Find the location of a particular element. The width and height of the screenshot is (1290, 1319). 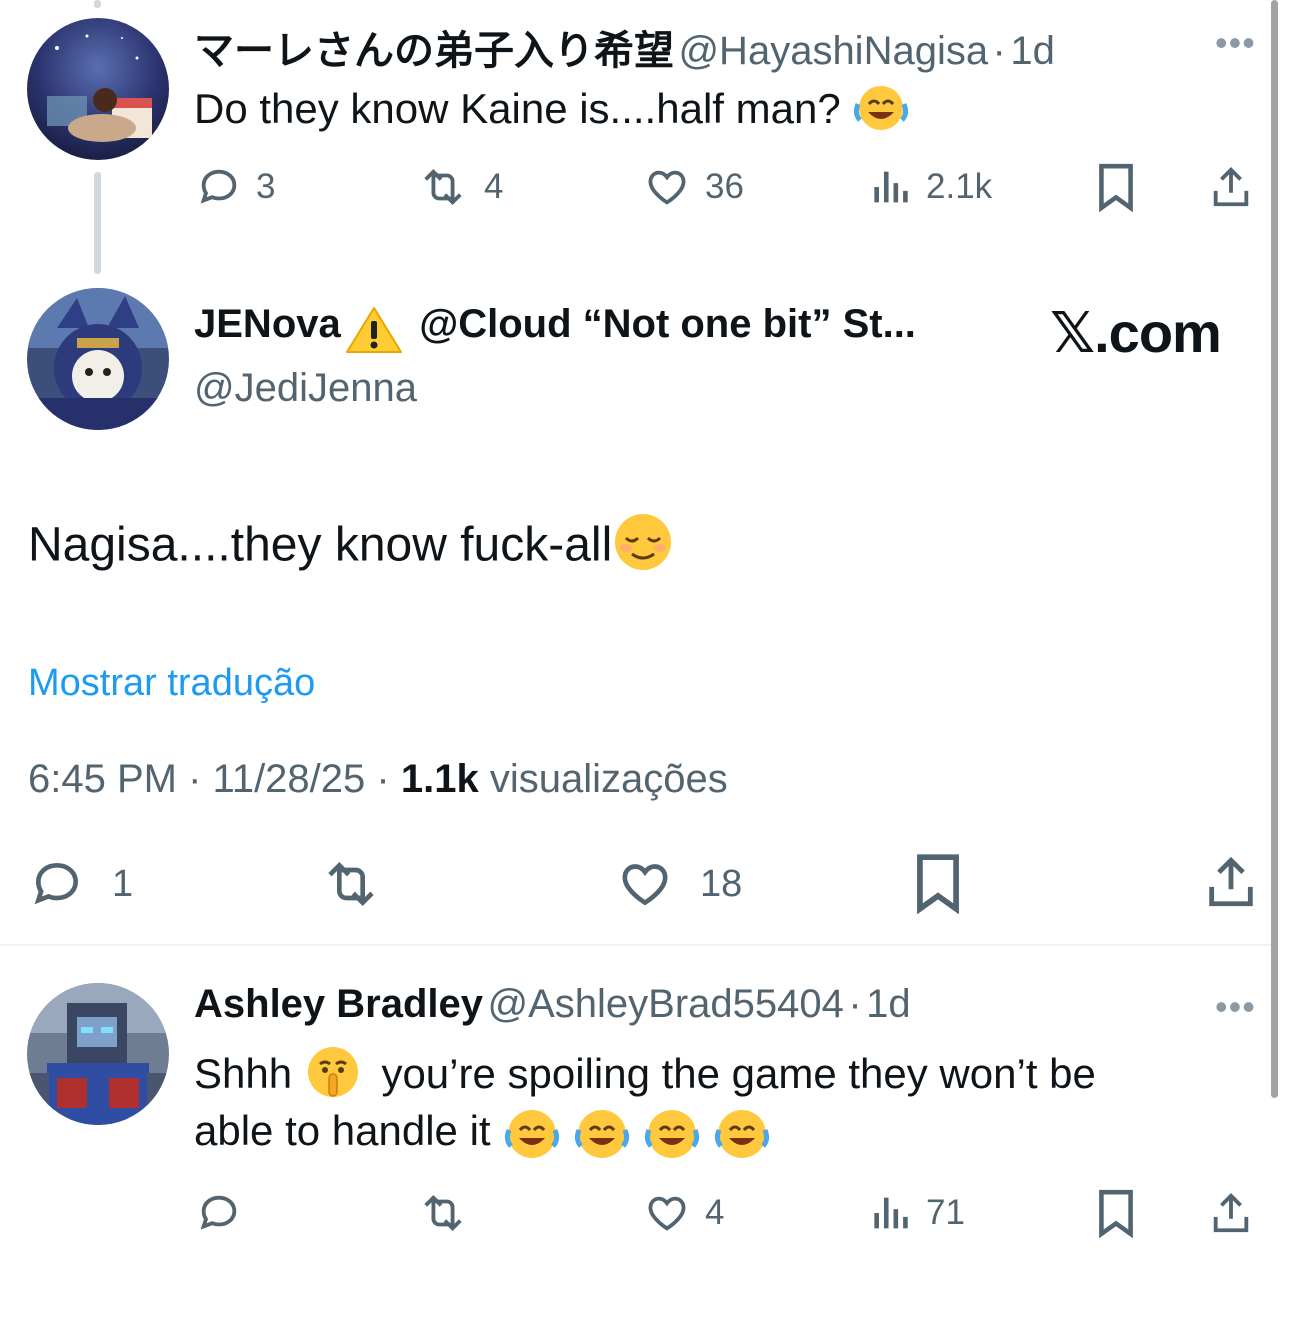

main-handle: @JediJenna is located at coordinates (305, 388).